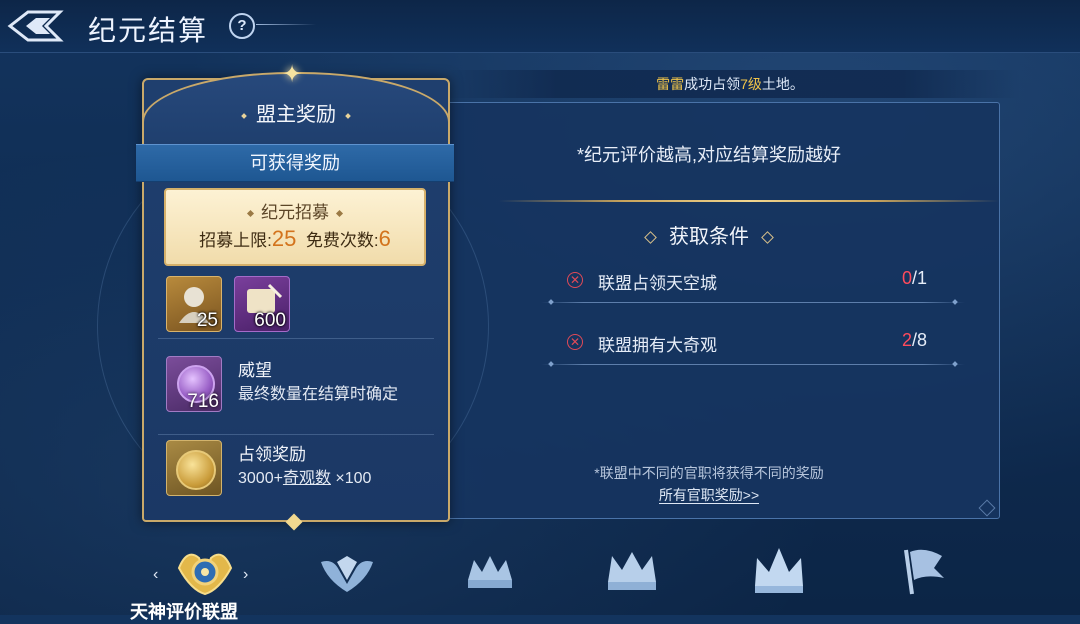  What do you see at coordinates (242, 26) in the screenshot?
I see `help-icon: ?` at bounding box center [242, 26].